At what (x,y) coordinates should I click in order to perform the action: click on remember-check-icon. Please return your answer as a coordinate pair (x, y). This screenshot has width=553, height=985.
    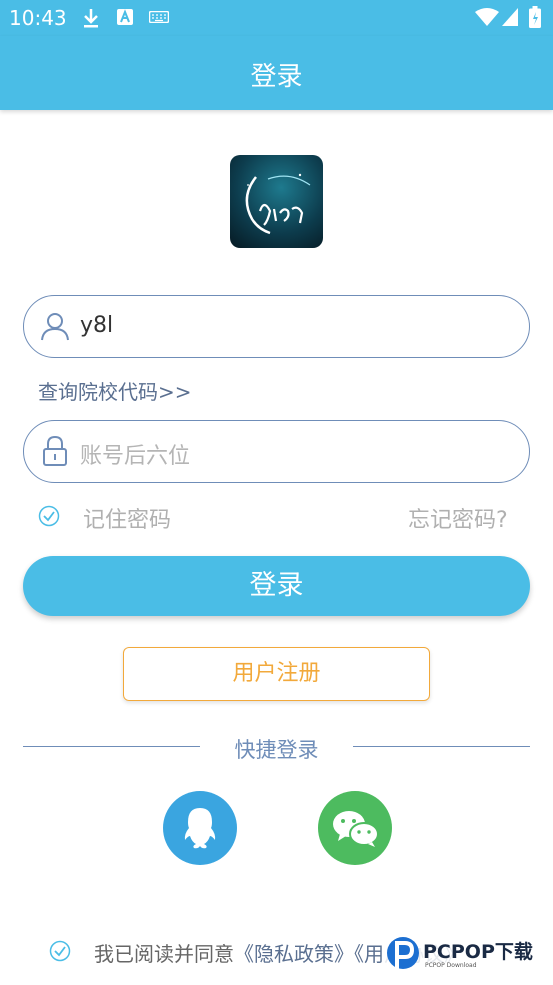
    Looking at the image, I should click on (49, 516).